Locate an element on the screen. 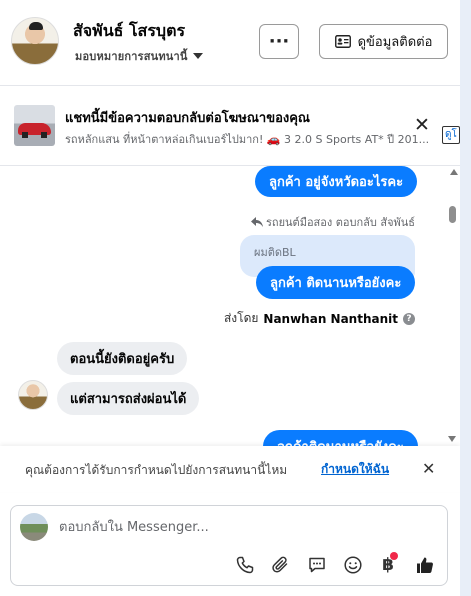 The height and width of the screenshot is (596, 471). contact-avatar is located at coordinates (35, 41).